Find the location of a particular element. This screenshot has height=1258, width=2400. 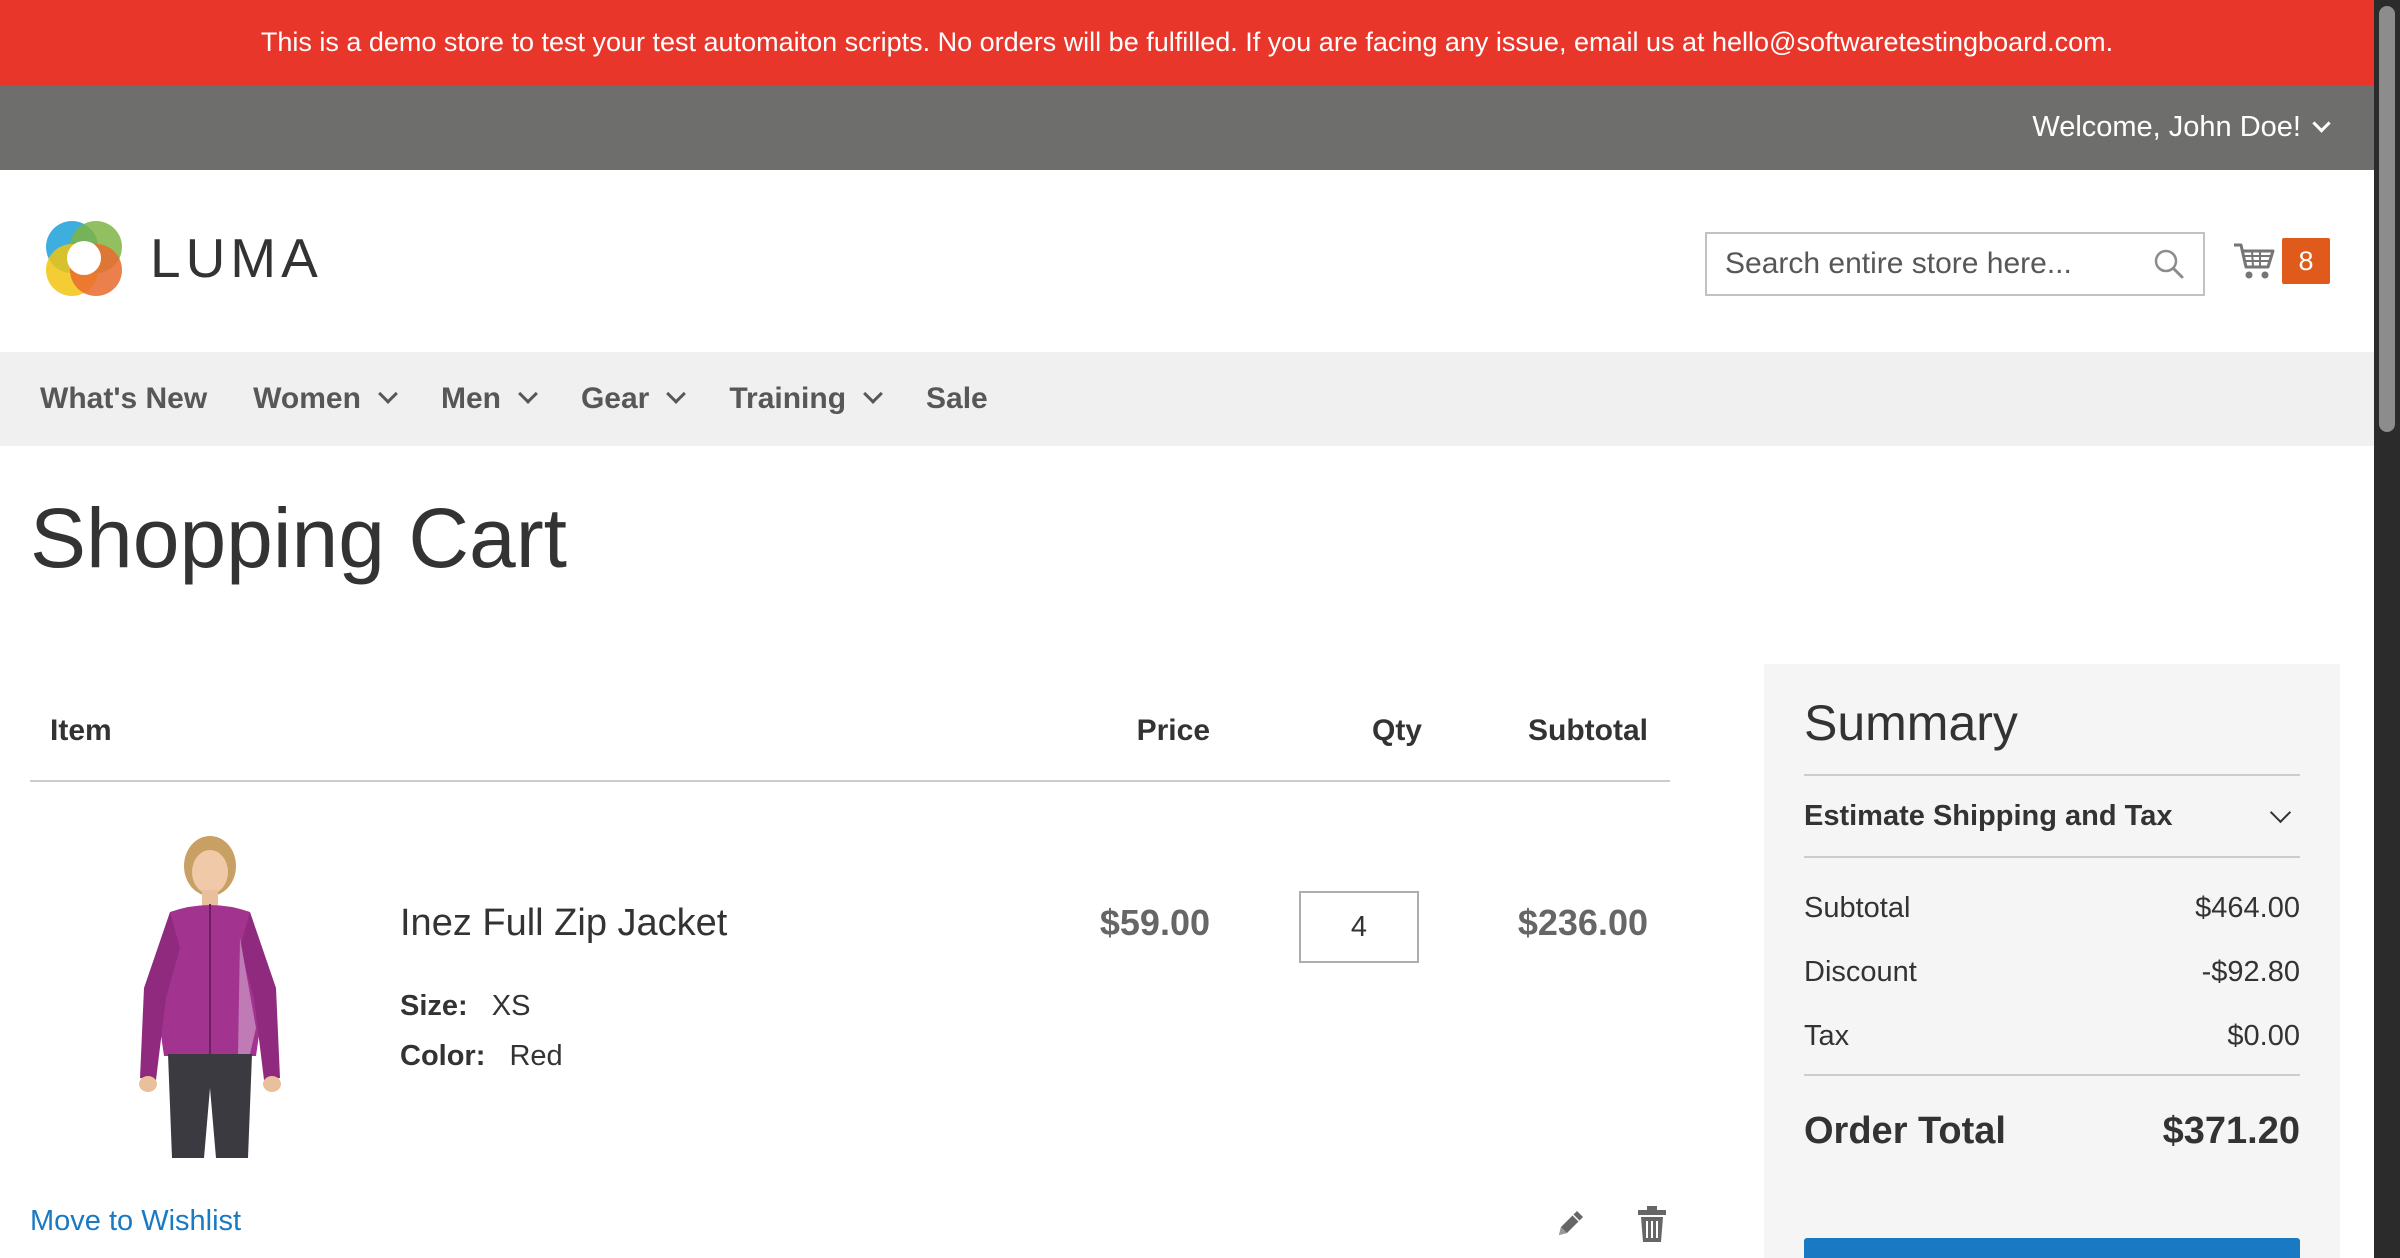

totals-value: $0.00 is located at coordinates (2263, 1035).